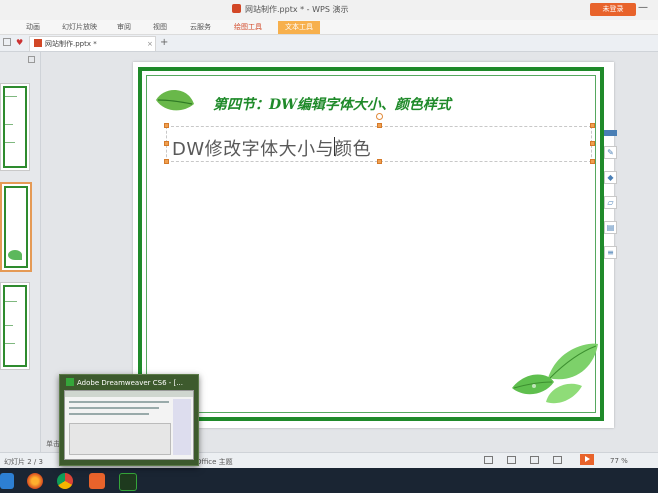 This screenshot has height=493, width=658. What do you see at coordinates (236, 8) in the screenshot?
I see `wps-app-icon` at bounding box center [236, 8].